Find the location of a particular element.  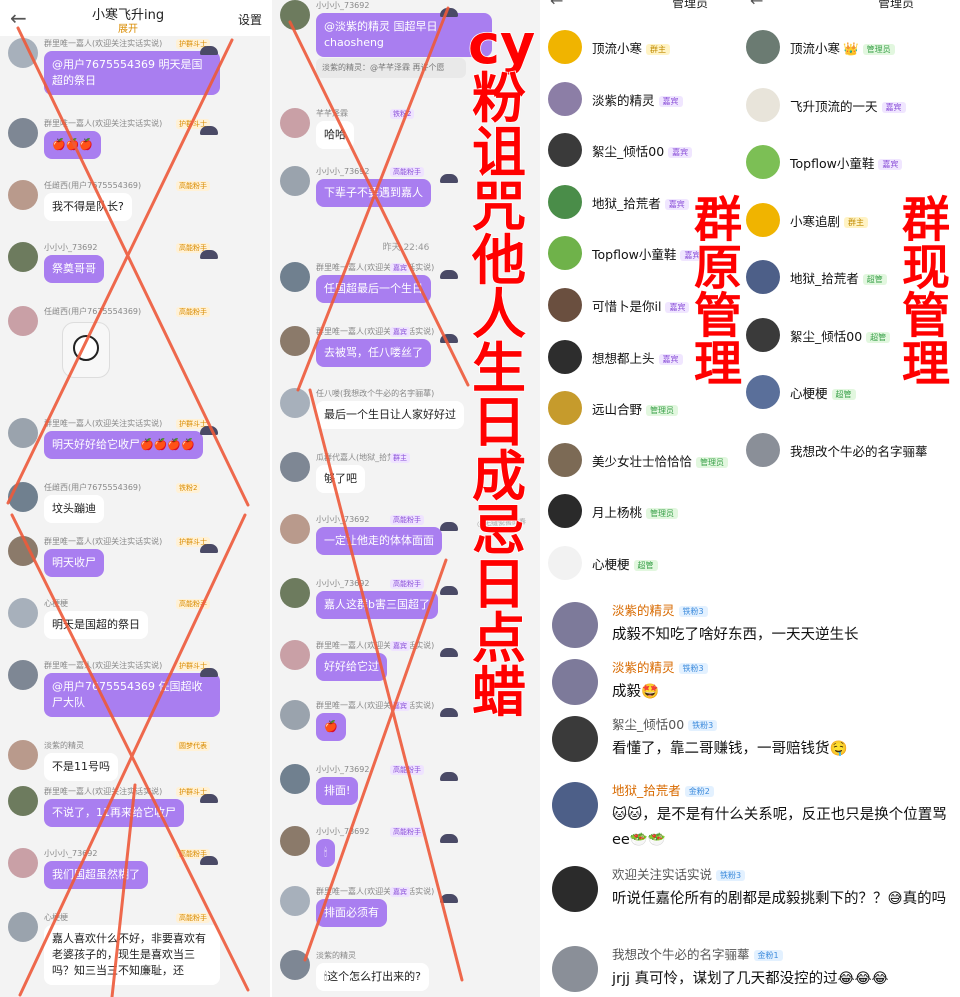

message-bubble: 明天好好给它收尸🍎🍎🍎🍎 is located at coordinates (123, 445).